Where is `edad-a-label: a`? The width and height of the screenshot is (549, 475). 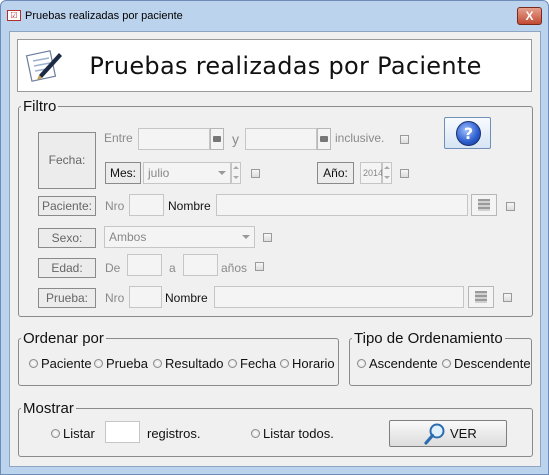
edad-a-label: a is located at coordinates (172, 268).